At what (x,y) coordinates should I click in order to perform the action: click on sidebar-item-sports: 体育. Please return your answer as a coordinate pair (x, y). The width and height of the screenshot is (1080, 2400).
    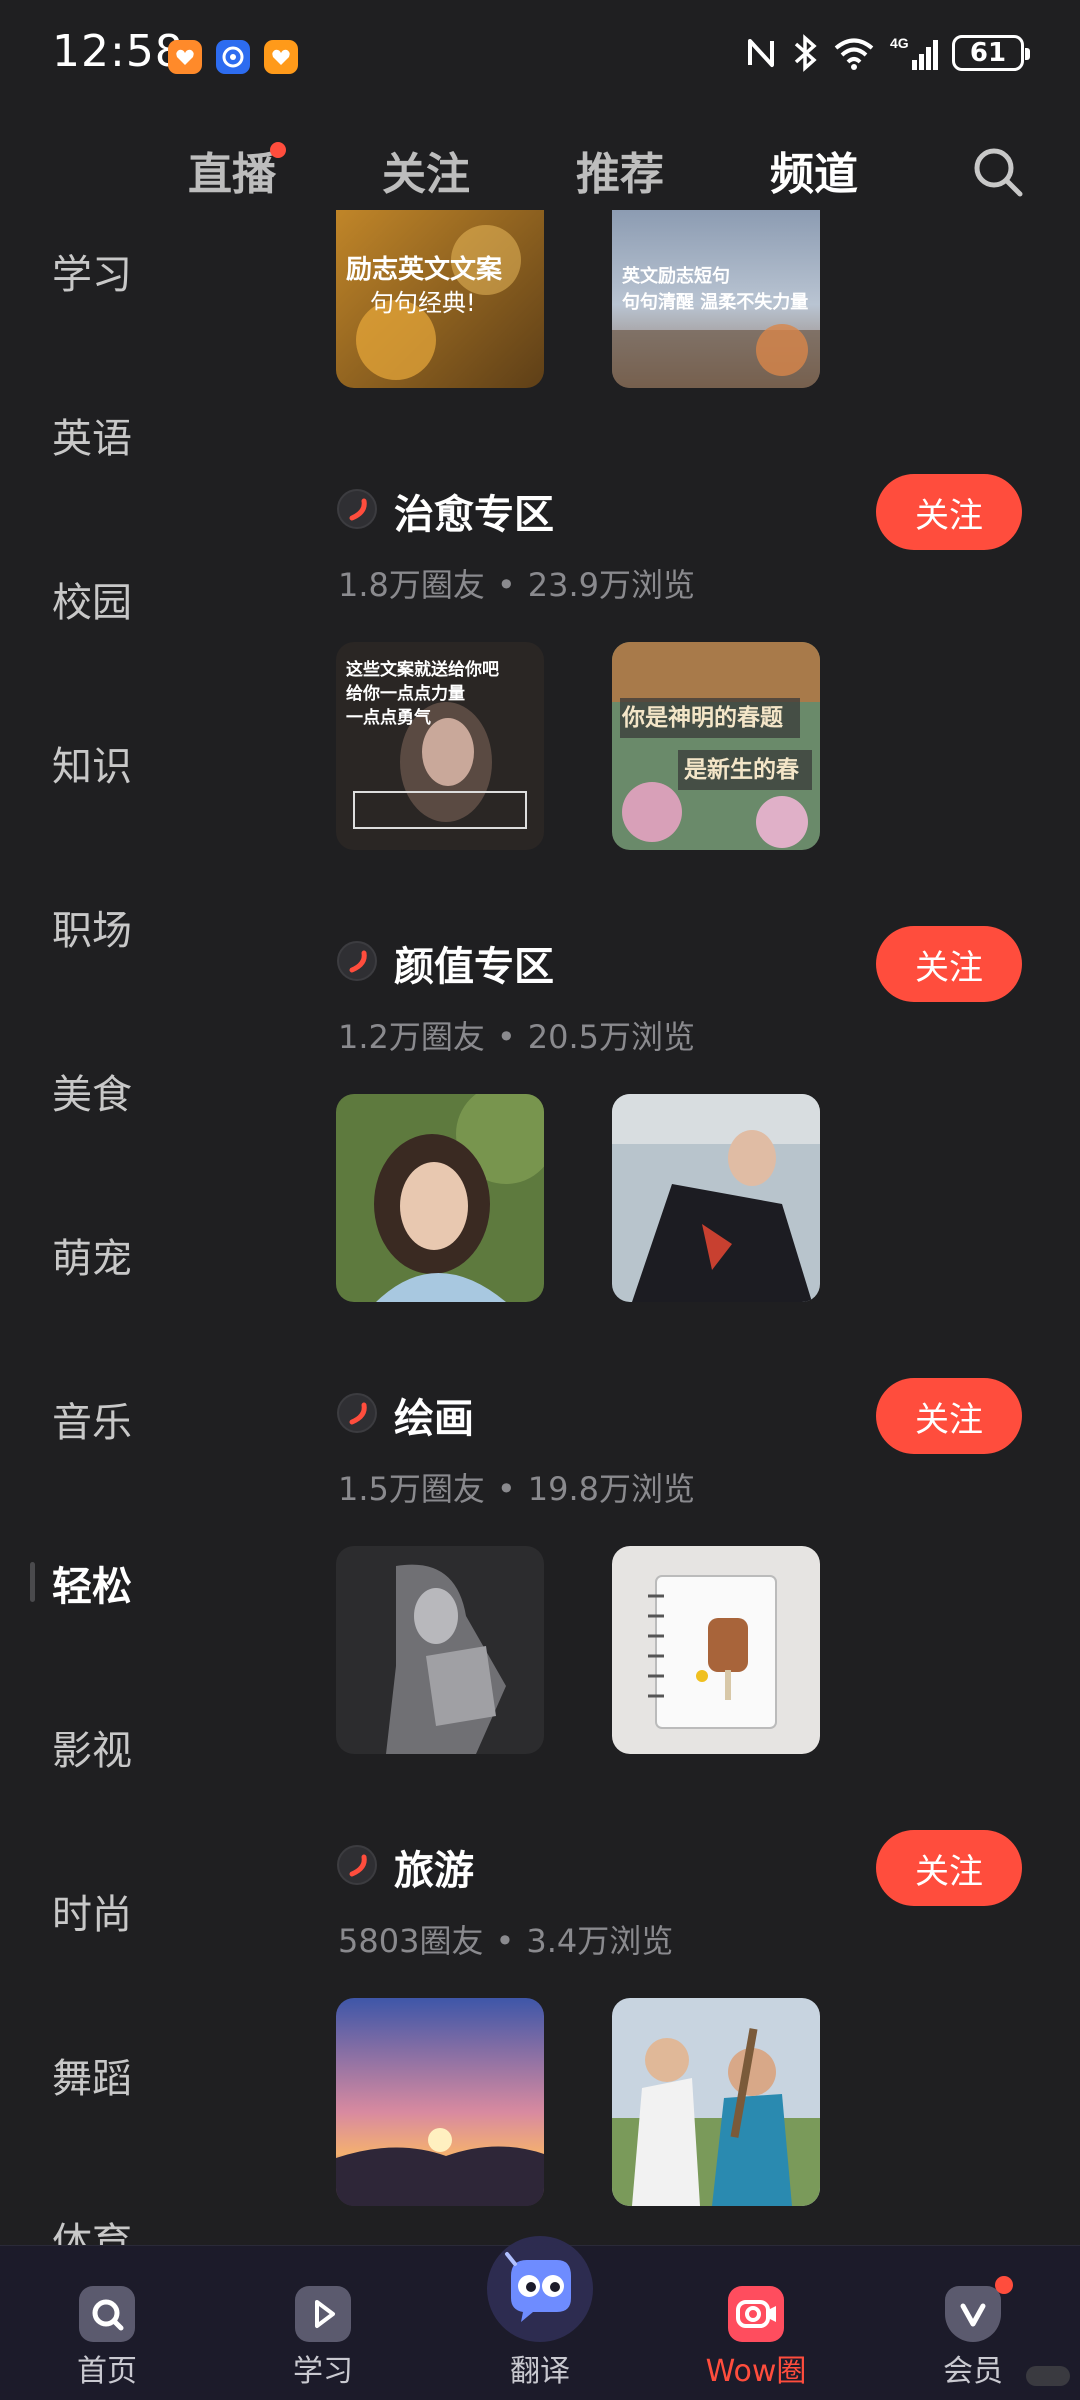
    Looking at the image, I should click on (92, 2230).